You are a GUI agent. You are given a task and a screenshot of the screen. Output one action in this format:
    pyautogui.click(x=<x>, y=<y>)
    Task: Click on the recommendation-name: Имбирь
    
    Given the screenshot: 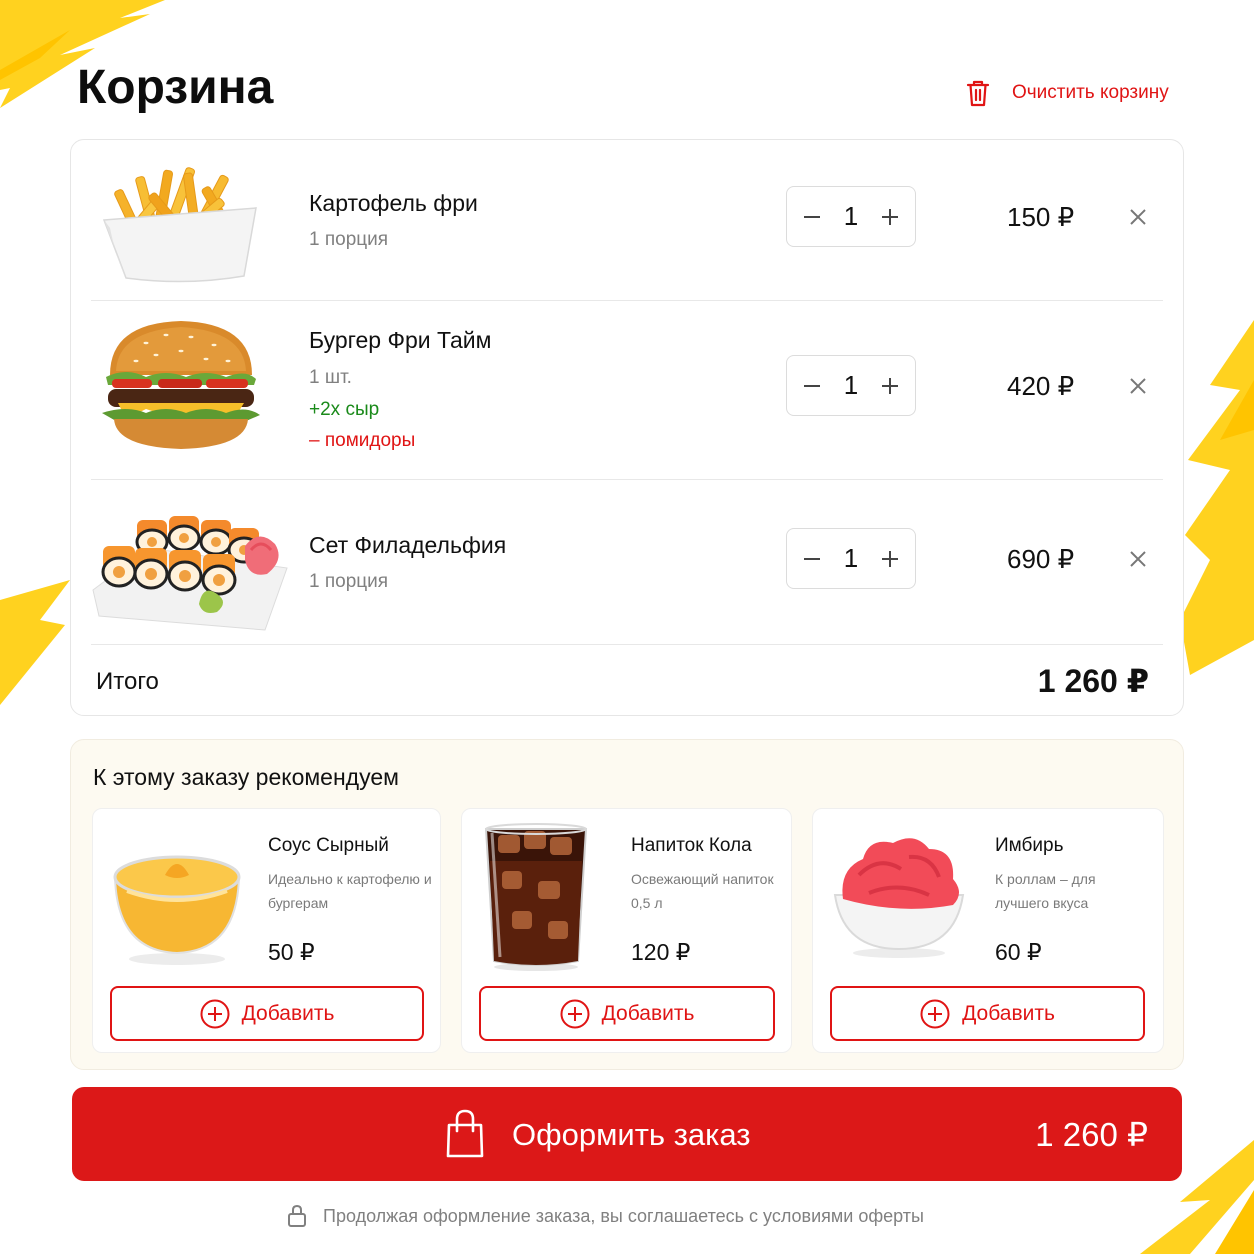 What is the action you would take?
    pyautogui.click(x=1029, y=845)
    